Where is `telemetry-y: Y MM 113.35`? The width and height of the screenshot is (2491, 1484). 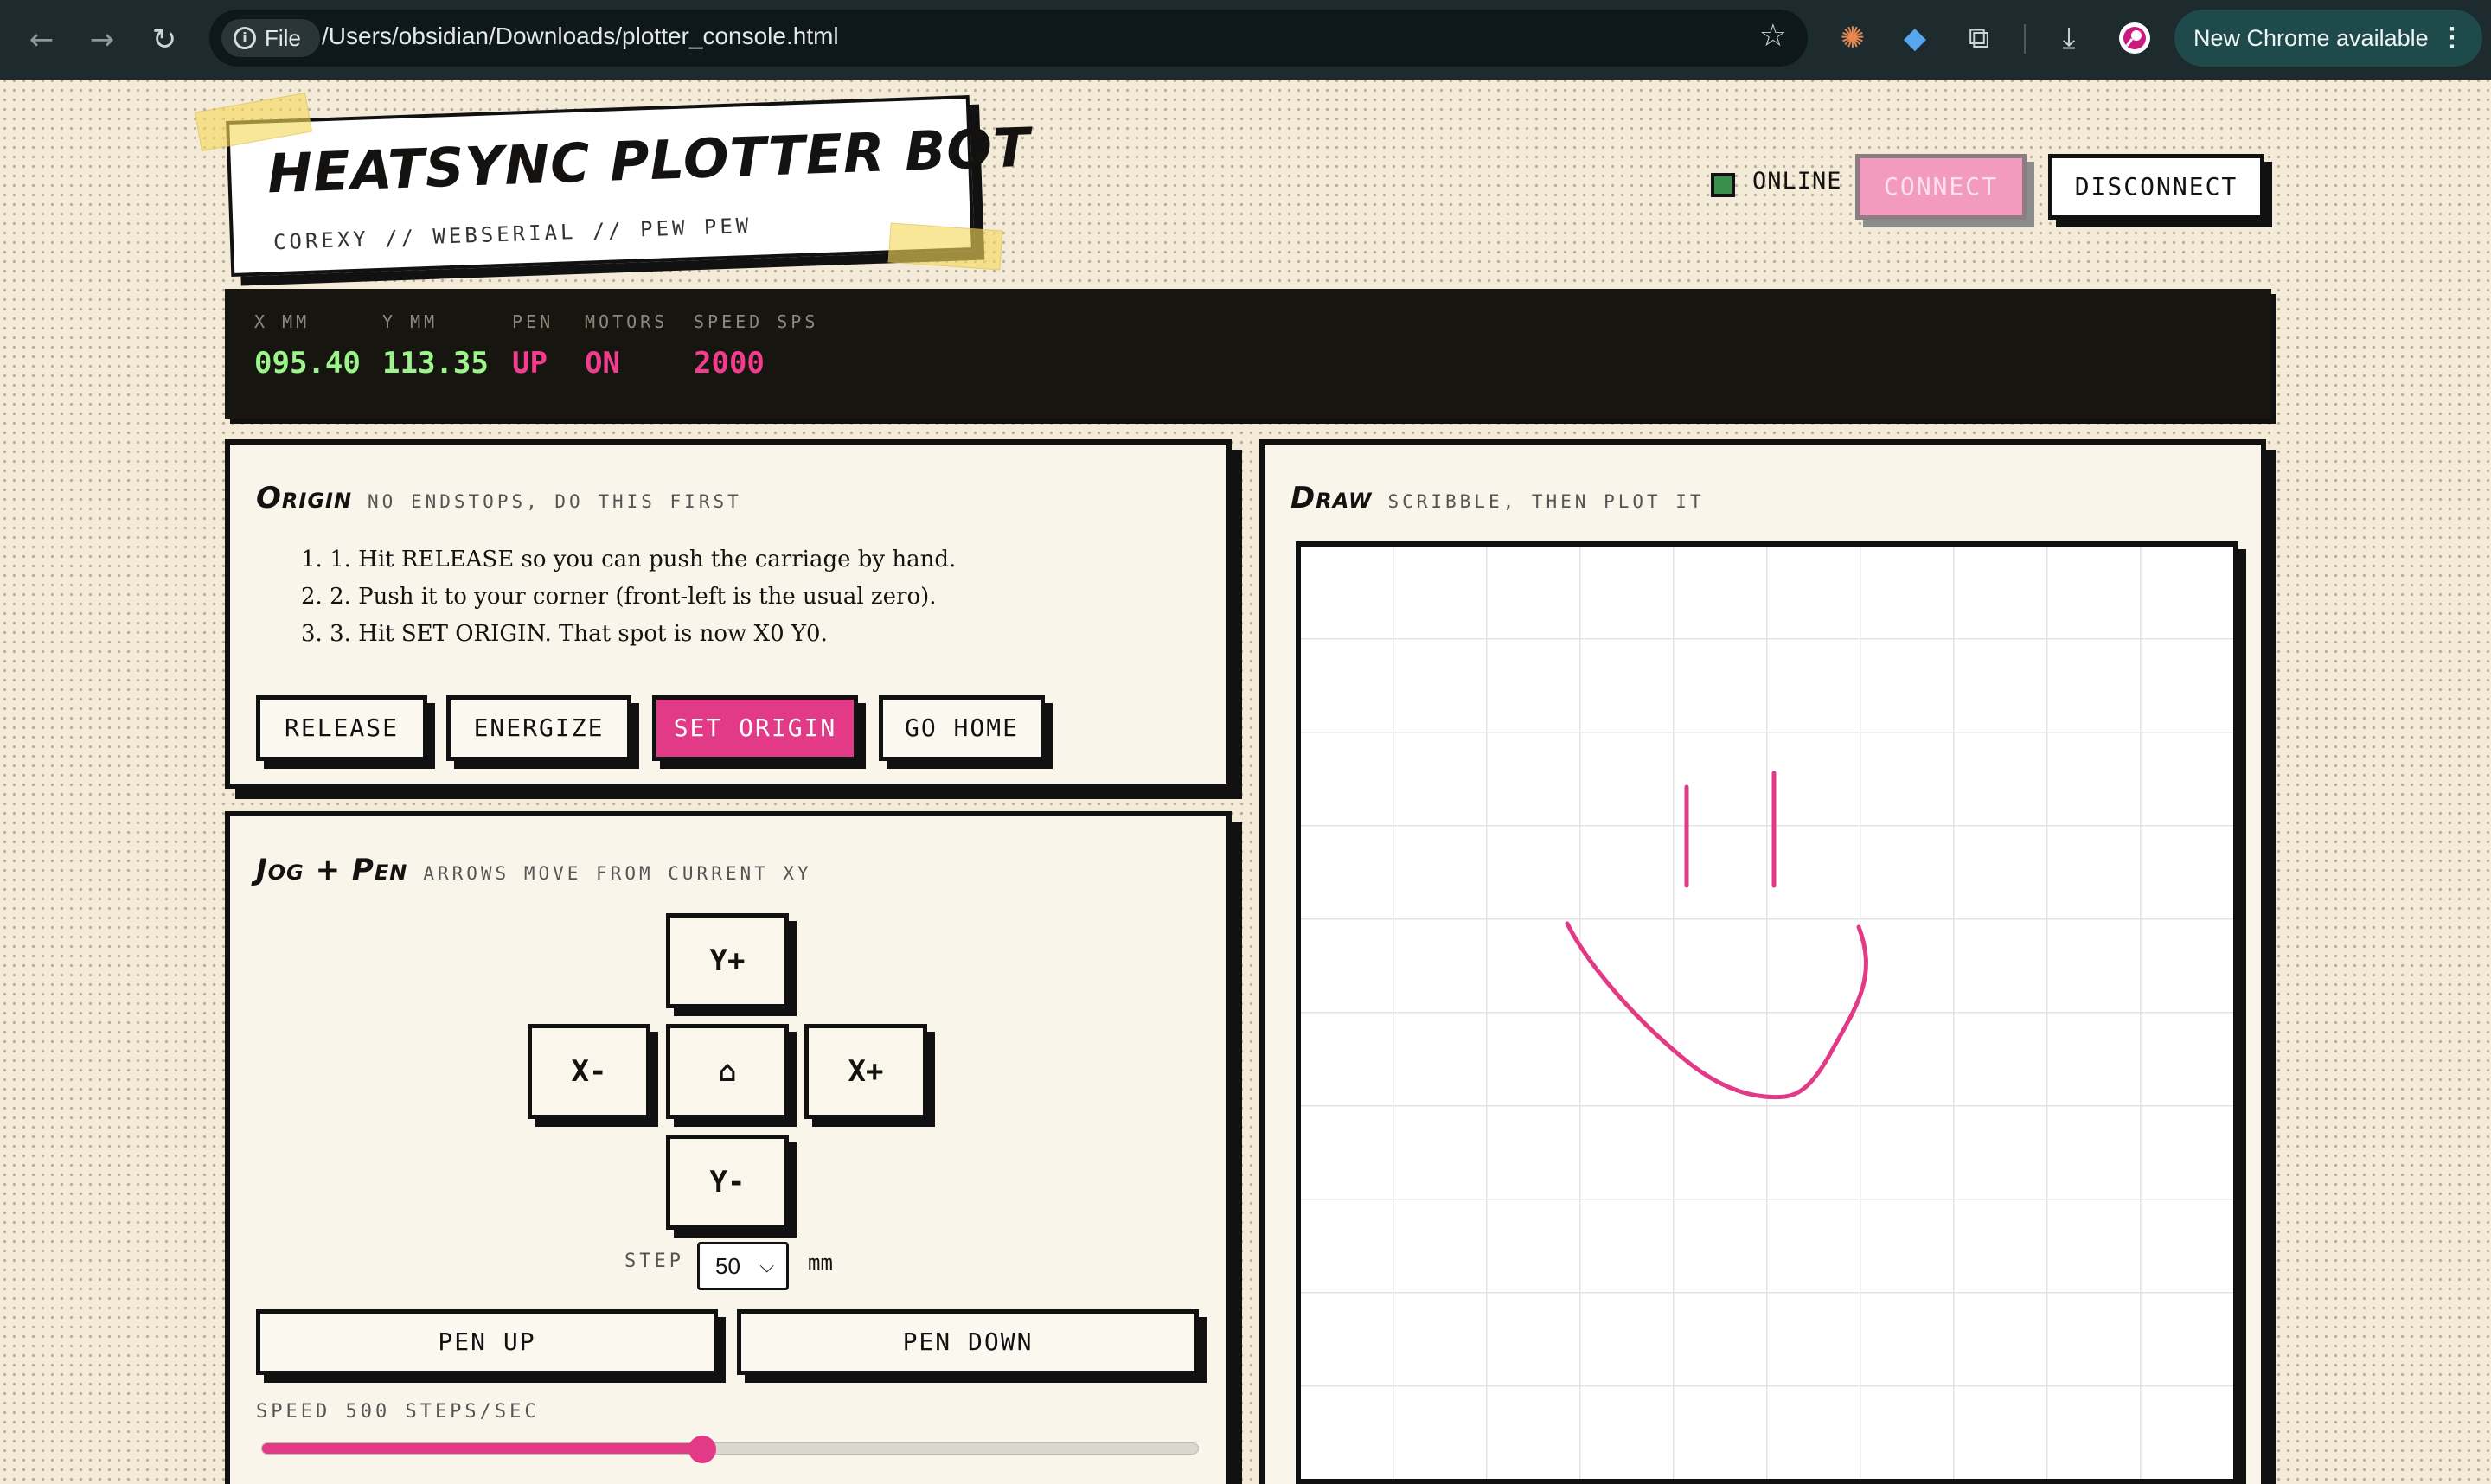 telemetry-y: Y MM 113.35 is located at coordinates (436, 346).